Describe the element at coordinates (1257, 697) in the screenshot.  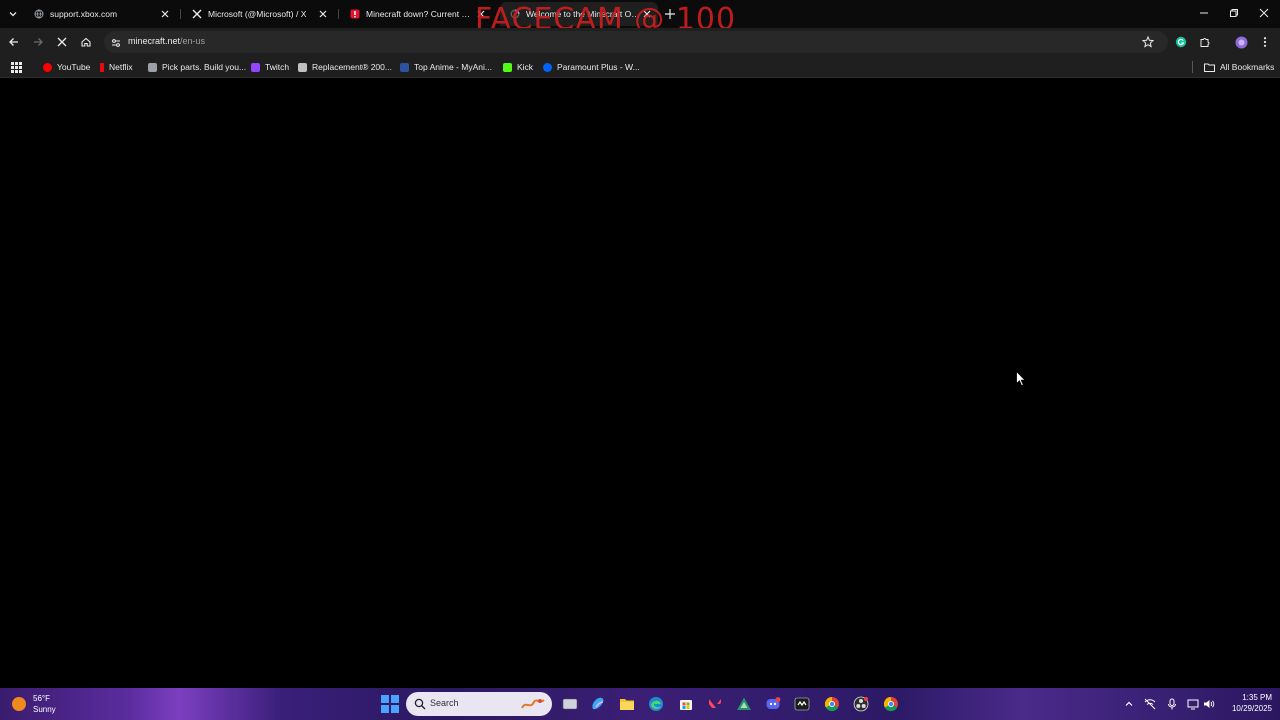
I see `clock-time: 1:35 PM` at that location.